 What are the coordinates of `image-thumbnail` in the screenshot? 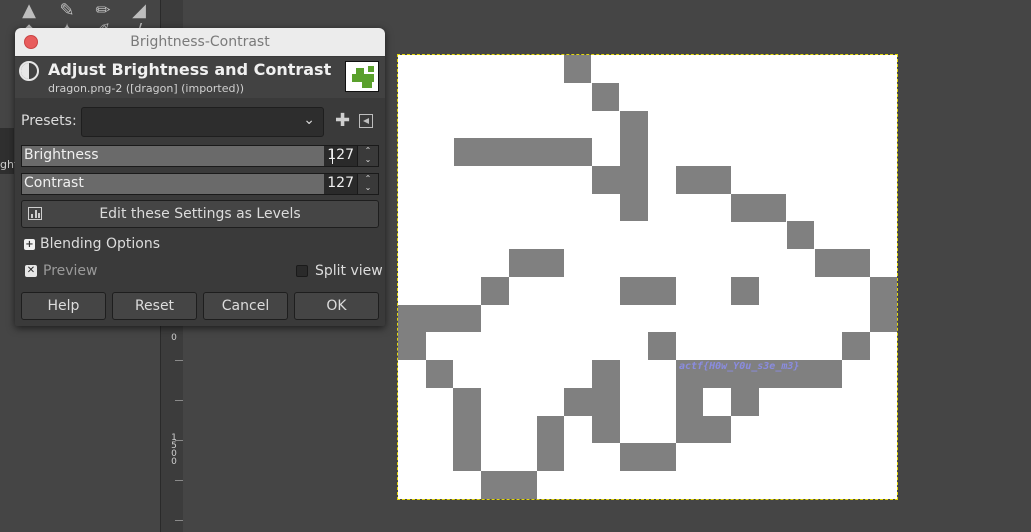 It's located at (362, 76).